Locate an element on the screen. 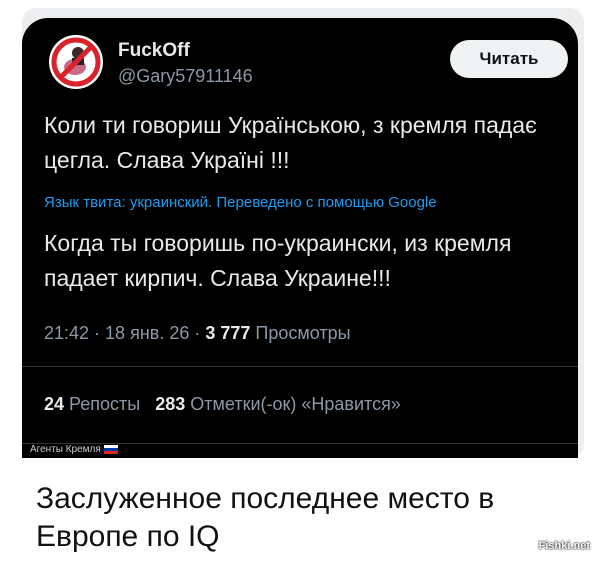 The height and width of the screenshot is (564, 600). display-name: FuckOff is located at coordinates (154, 51).